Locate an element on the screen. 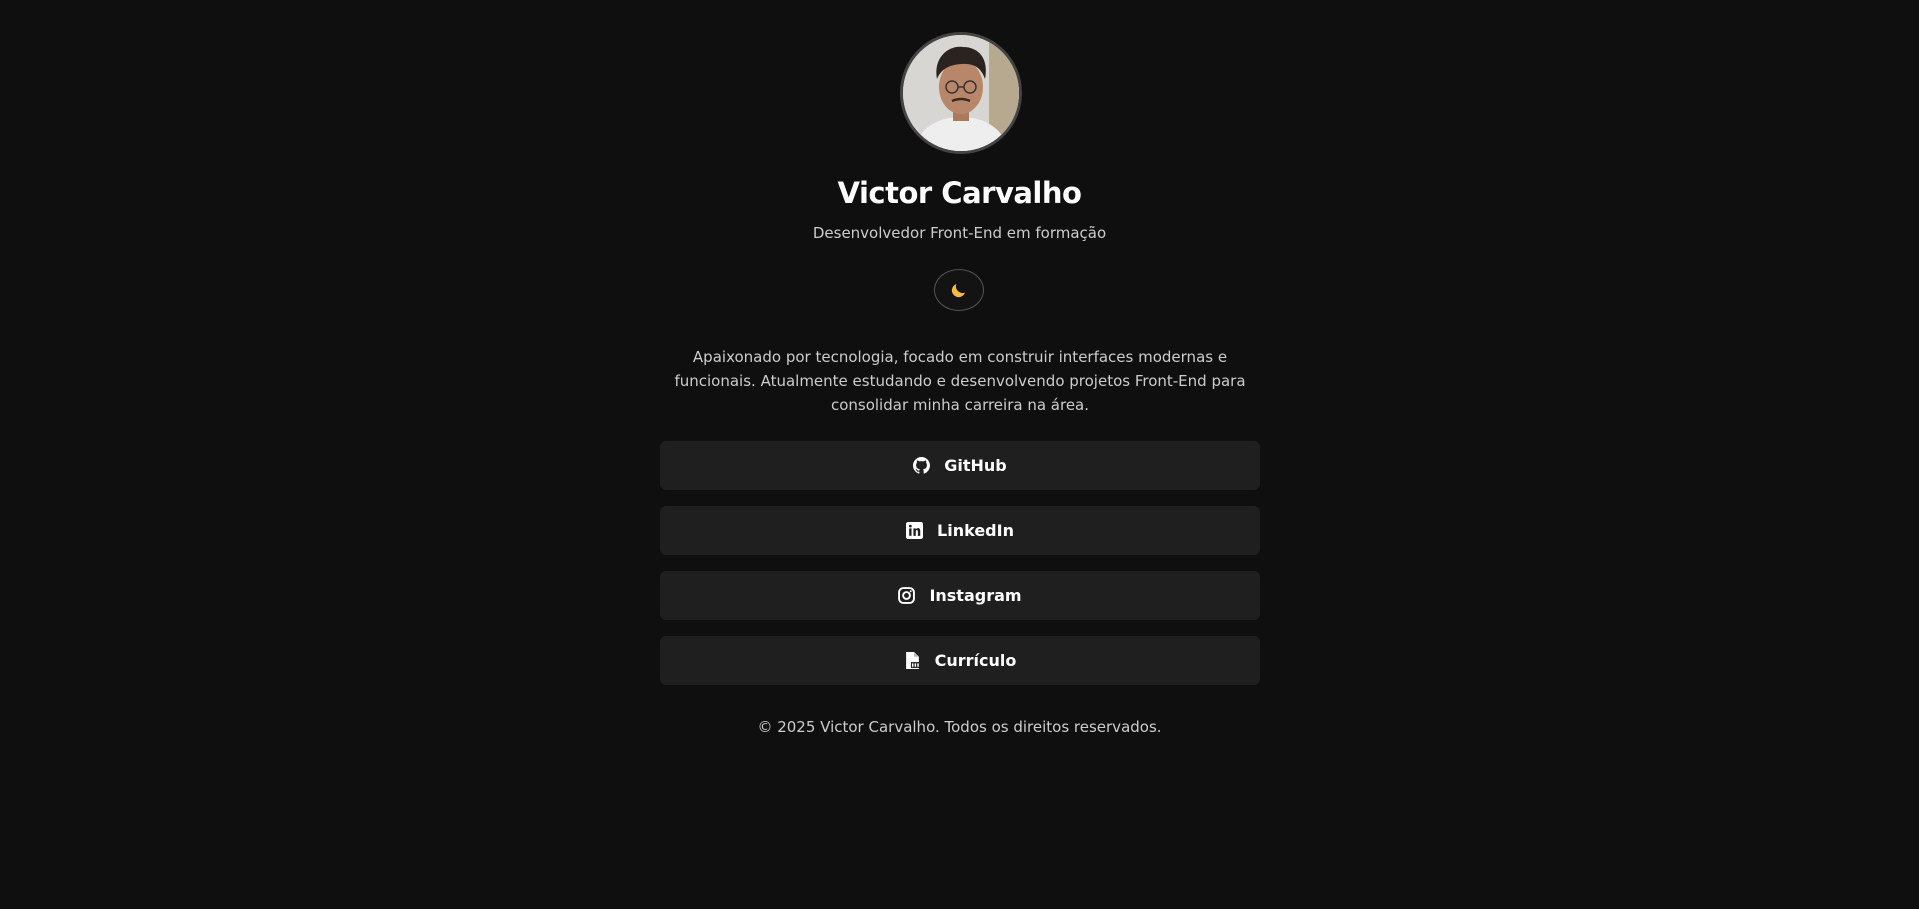 The width and height of the screenshot is (1919, 909). theme-toggle-button is located at coordinates (959, 290).